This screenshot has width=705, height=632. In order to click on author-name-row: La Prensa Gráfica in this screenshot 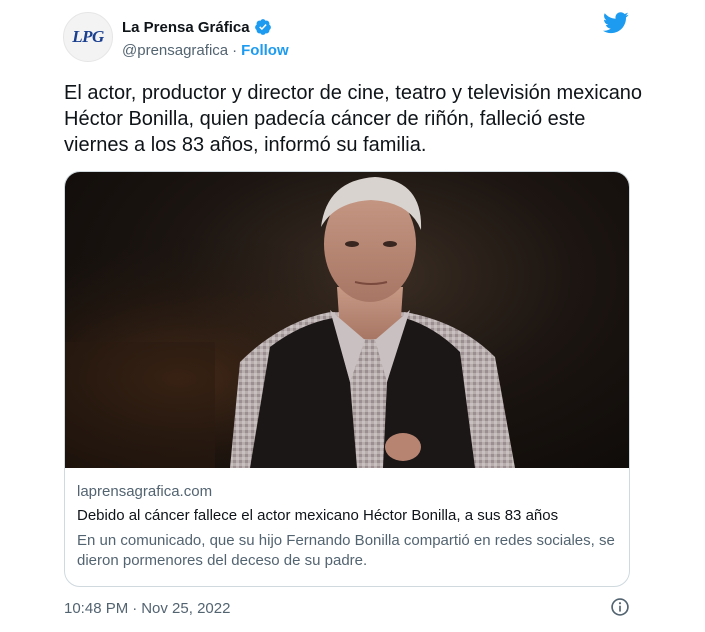, I will do `click(197, 27)`.